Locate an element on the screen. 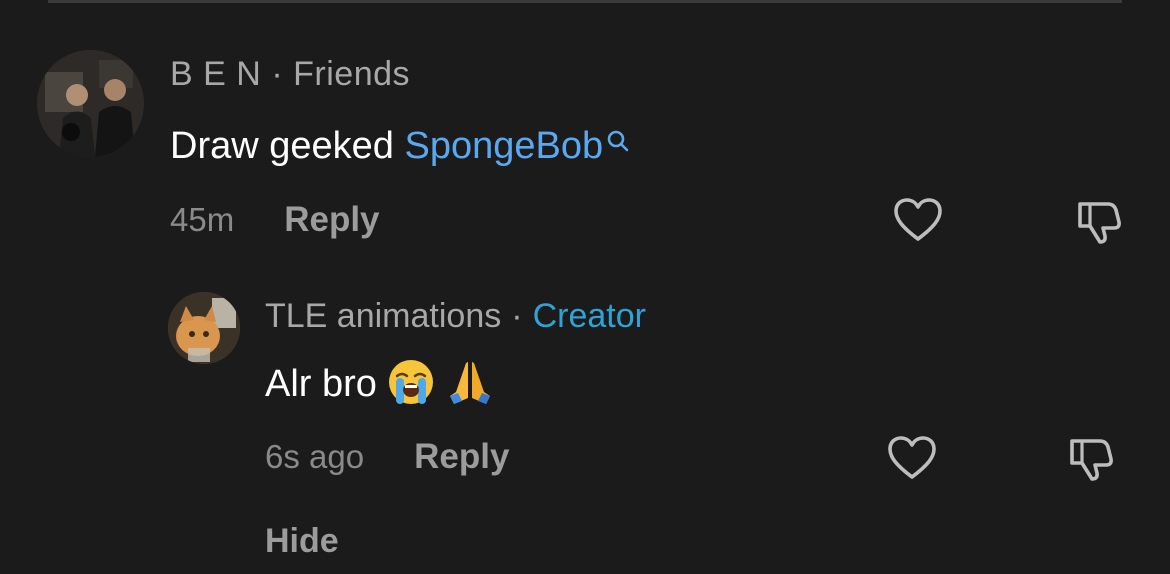 The width and height of the screenshot is (1170, 574). username: TLE animations is located at coordinates (383, 316).